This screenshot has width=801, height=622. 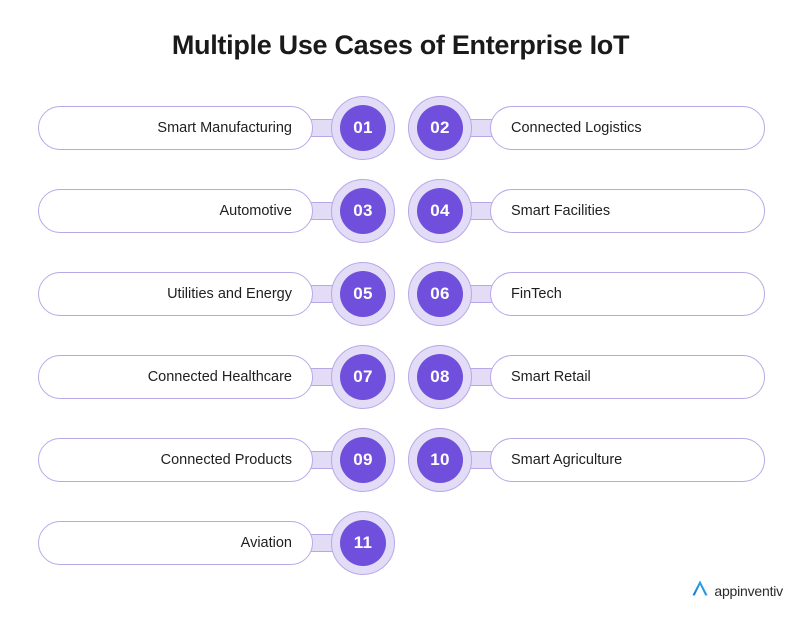 I want to click on use-case-pill: Aviation, so click(x=175, y=543).